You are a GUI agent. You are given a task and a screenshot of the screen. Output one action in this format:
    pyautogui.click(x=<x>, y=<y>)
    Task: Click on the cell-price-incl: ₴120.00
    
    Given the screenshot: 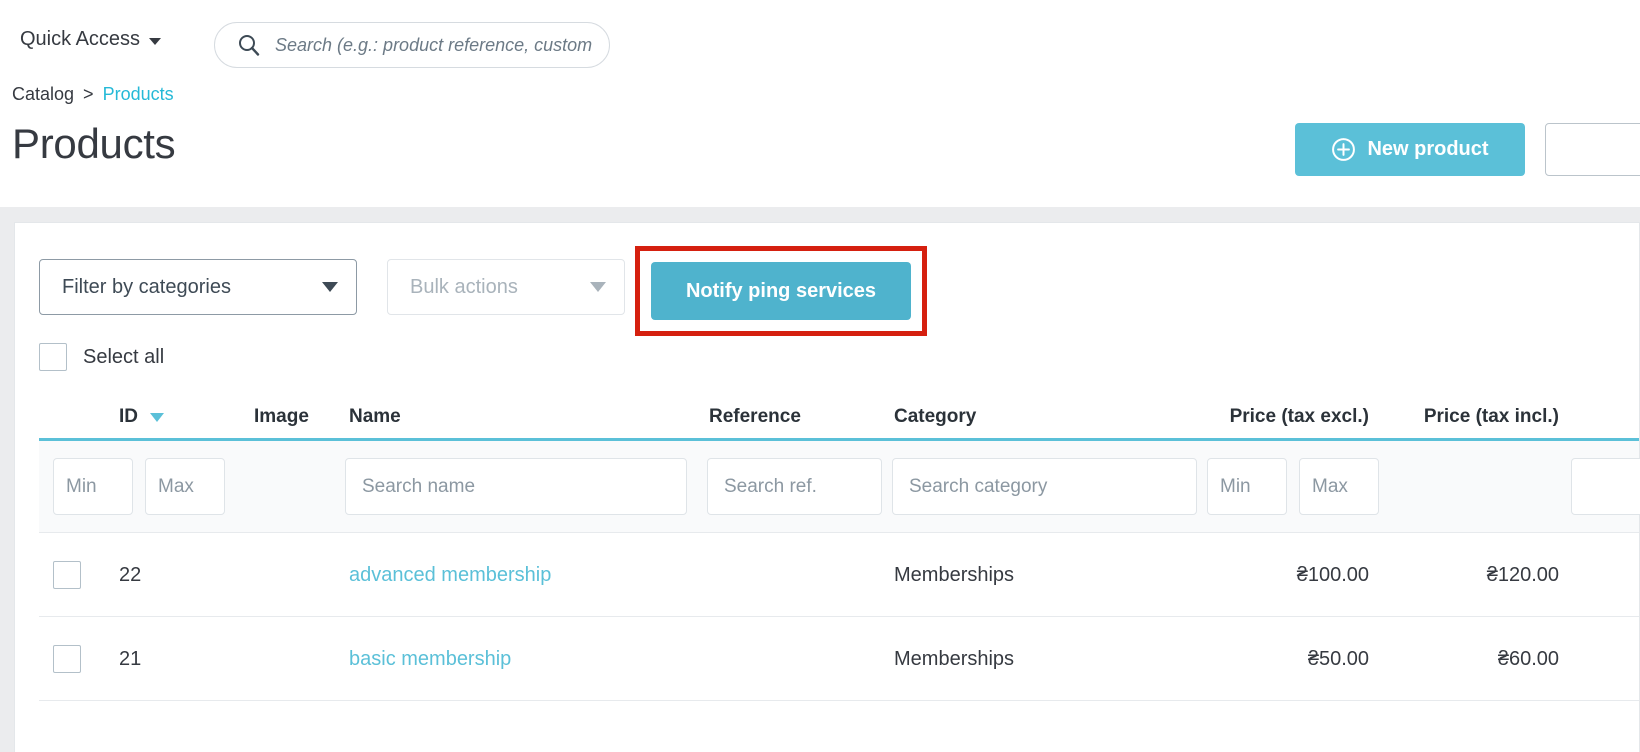 What is the action you would take?
    pyautogui.click(x=1522, y=574)
    